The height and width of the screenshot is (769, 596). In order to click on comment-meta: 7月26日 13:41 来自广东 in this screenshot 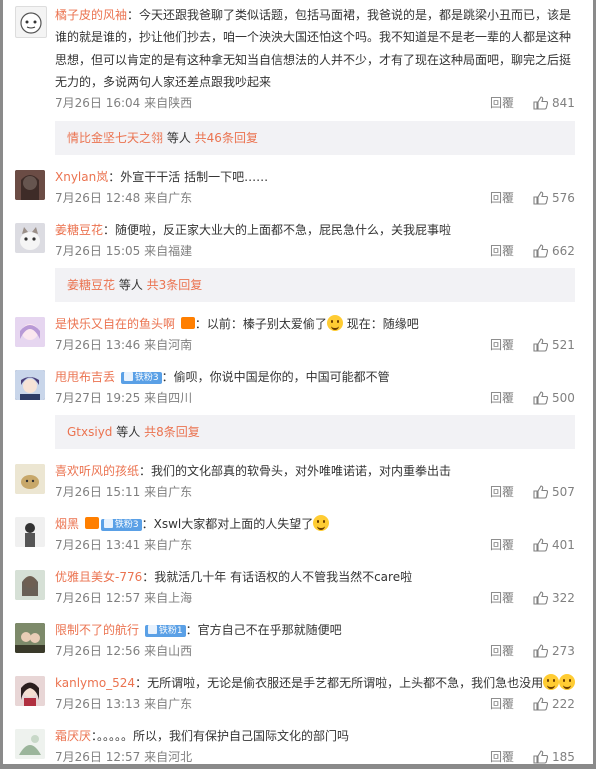, I will do `click(123, 545)`.